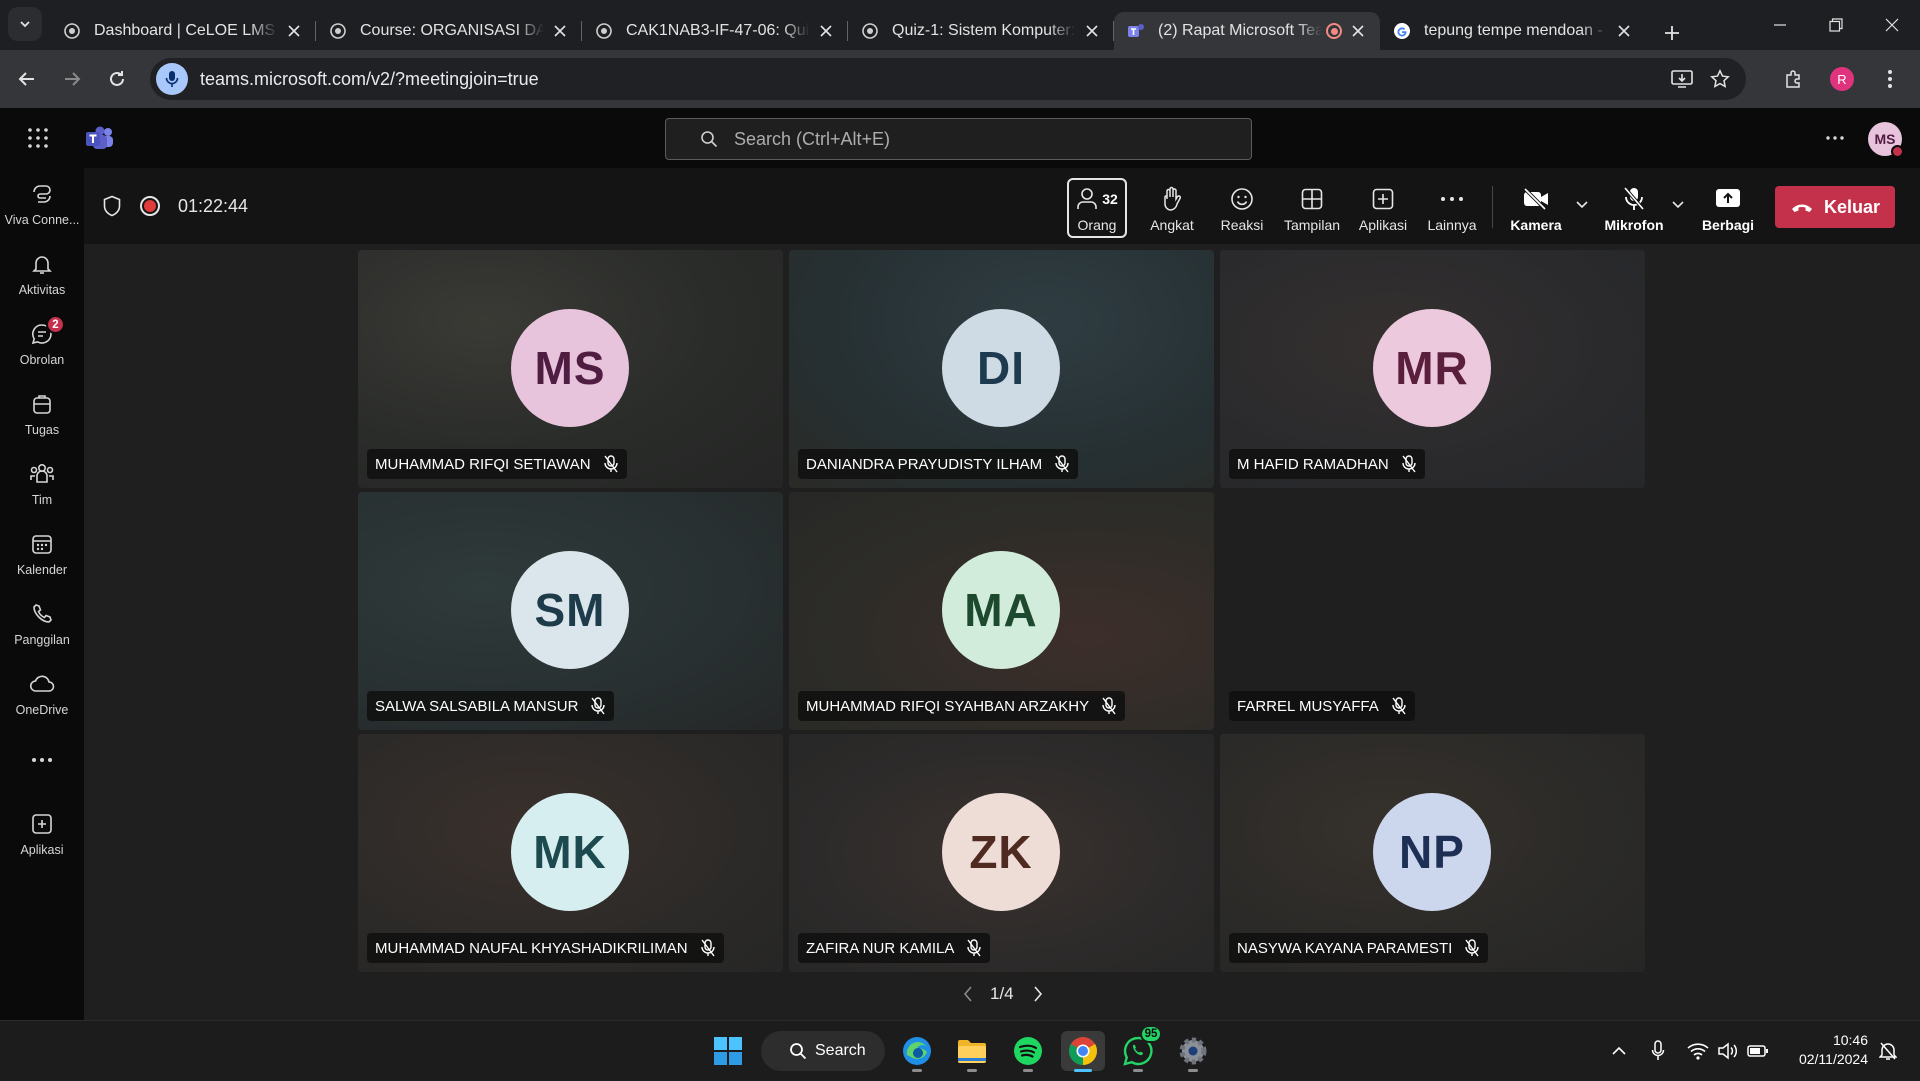 This screenshot has width=1920, height=1081. I want to click on address-bar: teams.microsoft.com/v2/?meetingjoin=true, so click(948, 79).